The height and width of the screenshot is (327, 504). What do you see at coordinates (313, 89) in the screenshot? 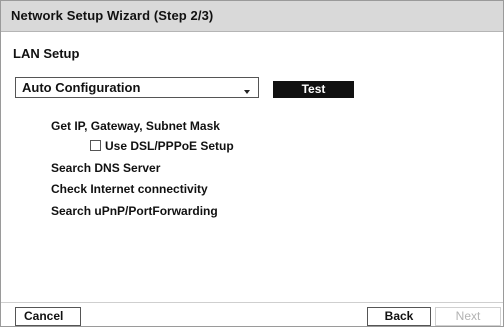
I see `test-button: Test` at bounding box center [313, 89].